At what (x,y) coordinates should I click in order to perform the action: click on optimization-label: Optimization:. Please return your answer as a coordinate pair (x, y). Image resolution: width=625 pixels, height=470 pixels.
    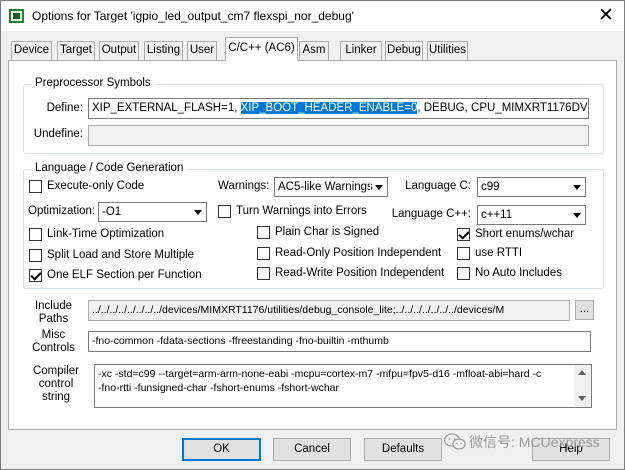
    Looking at the image, I should click on (62, 211).